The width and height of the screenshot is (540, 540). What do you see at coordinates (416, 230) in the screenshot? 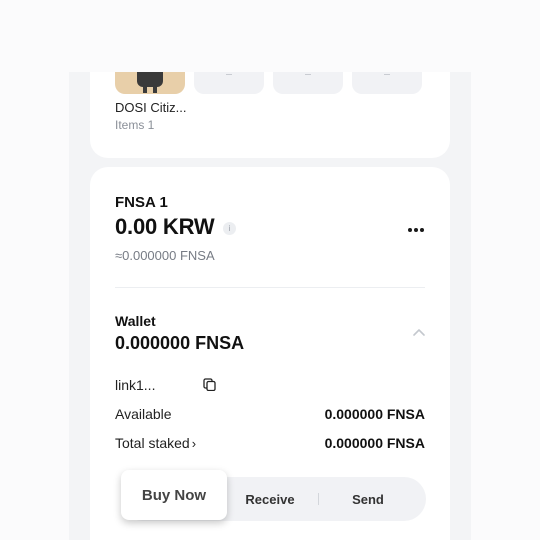
I see `more-icon` at bounding box center [416, 230].